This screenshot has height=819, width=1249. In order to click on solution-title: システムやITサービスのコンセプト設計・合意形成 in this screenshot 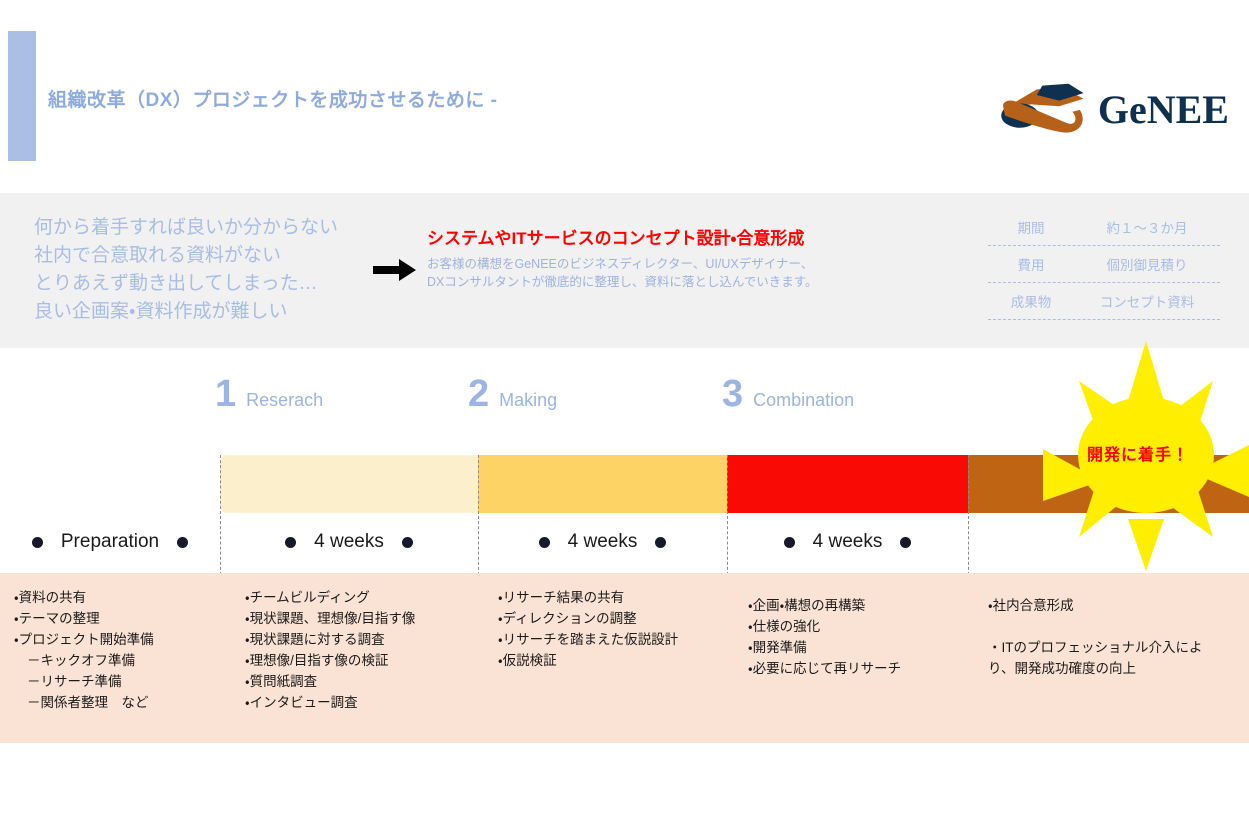, I will do `click(616, 238)`.